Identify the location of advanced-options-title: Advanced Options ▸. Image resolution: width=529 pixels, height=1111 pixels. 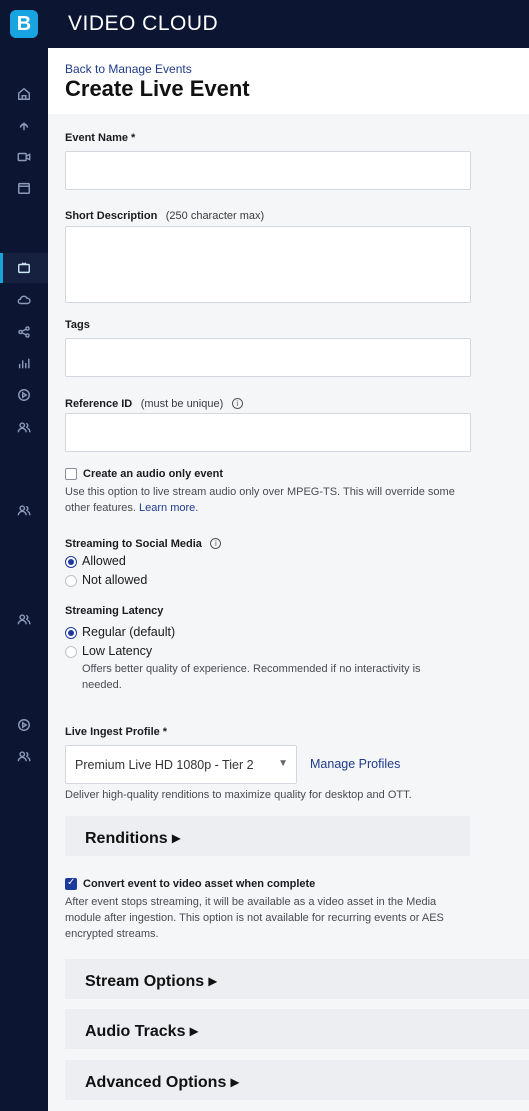
(162, 1082).